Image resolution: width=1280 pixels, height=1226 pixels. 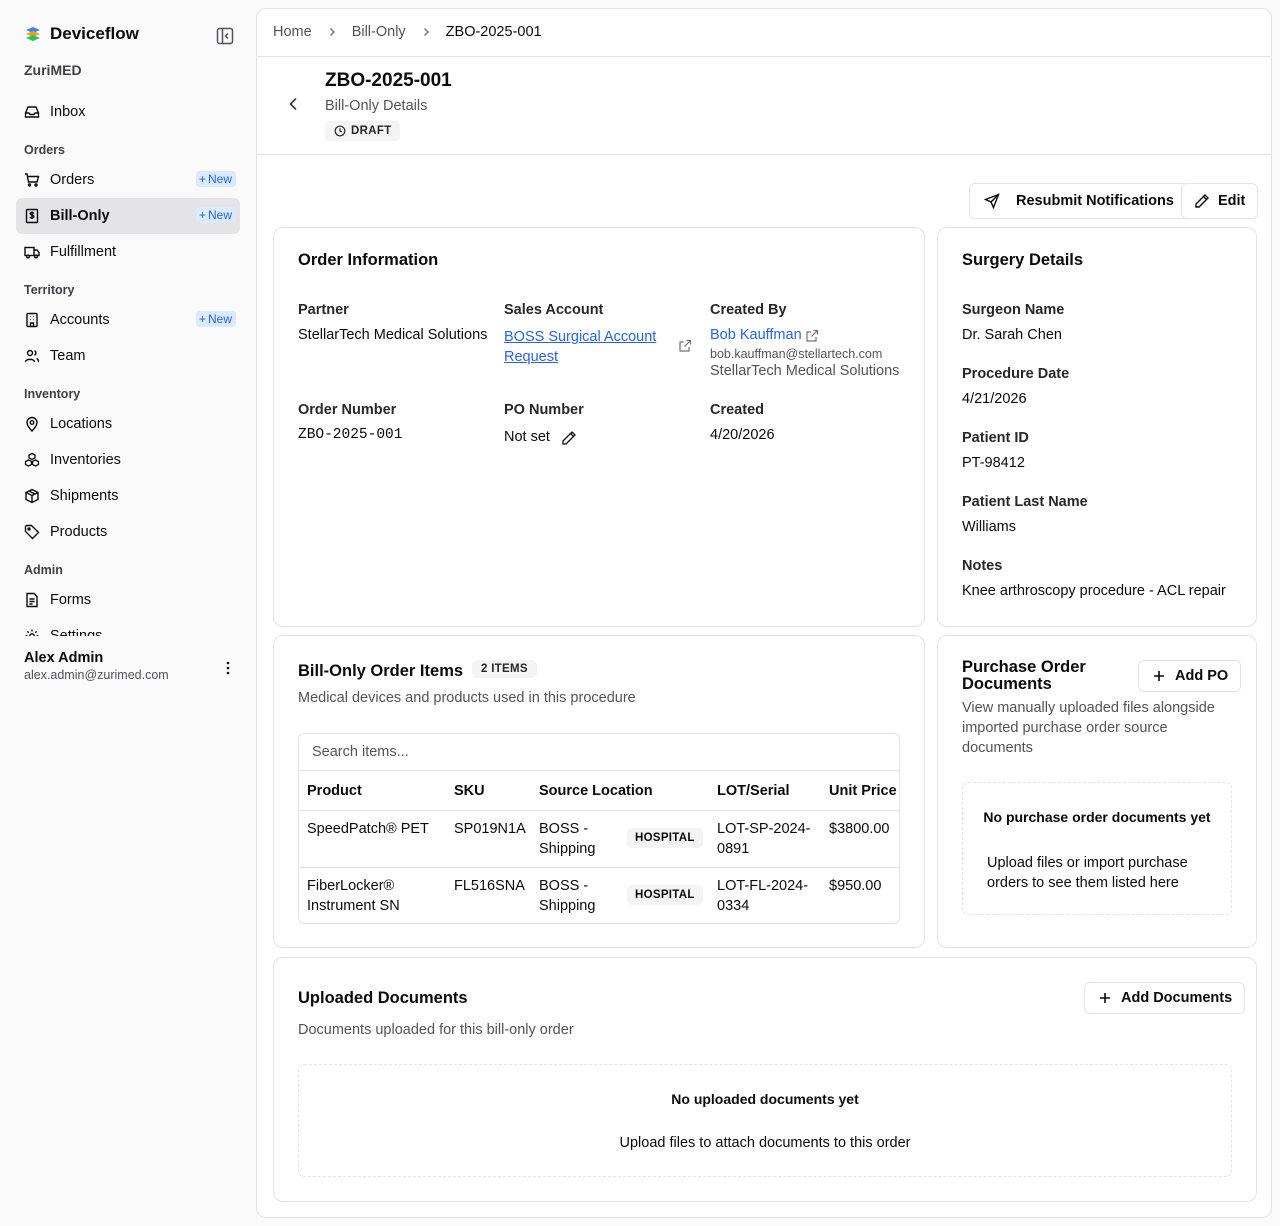 What do you see at coordinates (128, 600) in the screenshot?
I see `sidebar-item-forms: Forms` at bounding box center [128, 600].